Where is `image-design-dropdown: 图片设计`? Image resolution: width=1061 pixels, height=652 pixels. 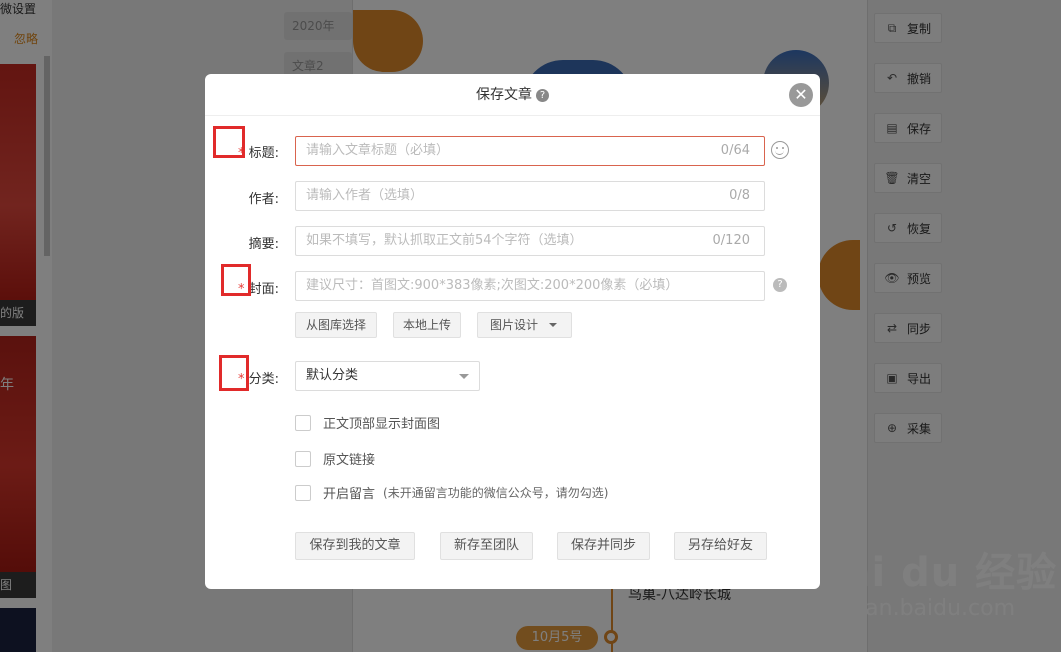 image-design-dropdown: 图片设计 is located at coordinates (524, 325).